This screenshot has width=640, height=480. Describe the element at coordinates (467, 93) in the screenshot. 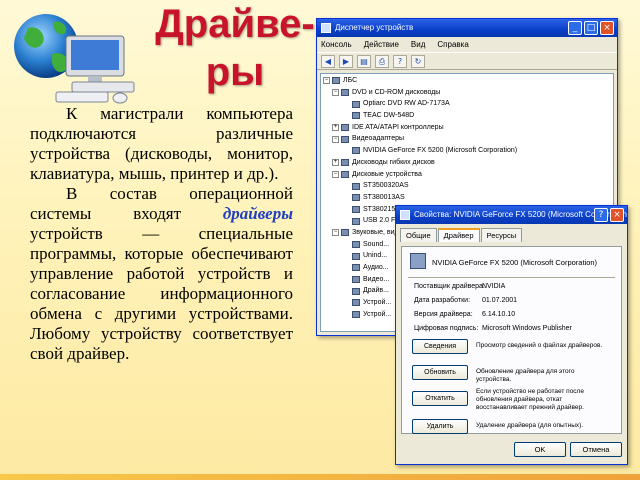

I see `tree-item: − DVD и CD-ROM дисководы` at that location.